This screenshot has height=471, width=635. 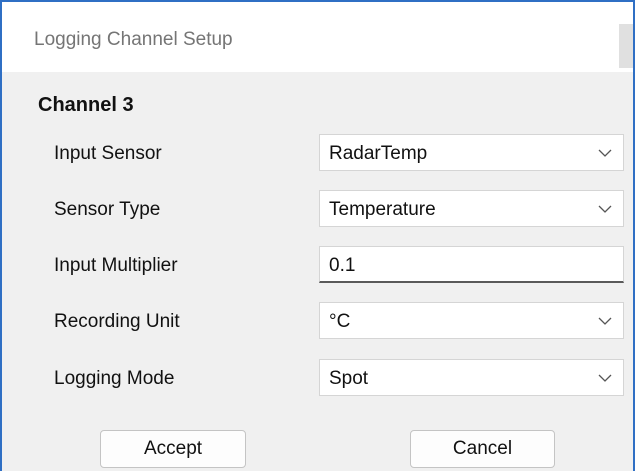 I want to click on recording-unit-value: °C, so click(x=340, y=321).